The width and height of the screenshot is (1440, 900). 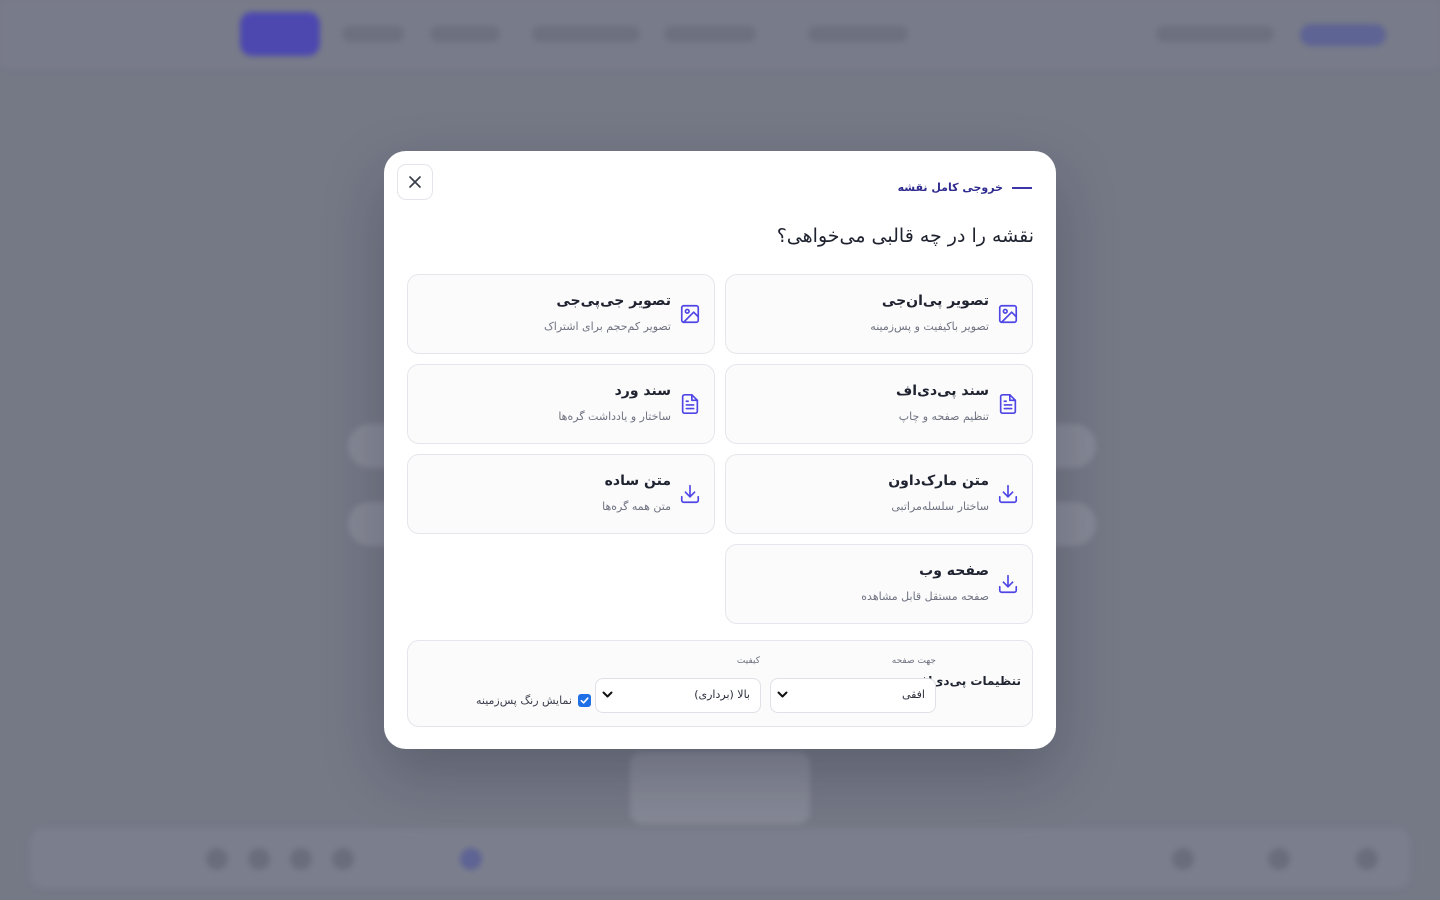 I want to click on option-title: متن ساده, so click(x=637, y=481).